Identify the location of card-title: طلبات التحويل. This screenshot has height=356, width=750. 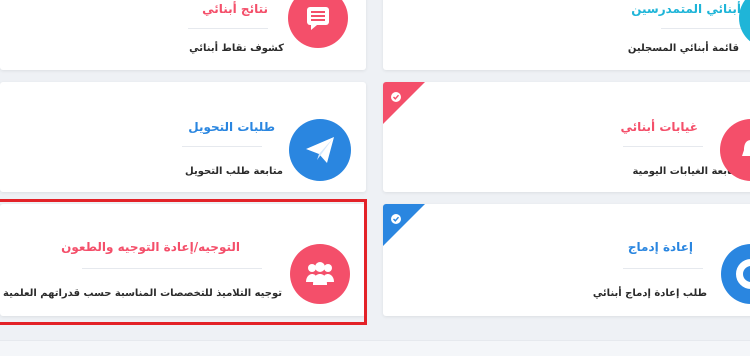
(231, 127).